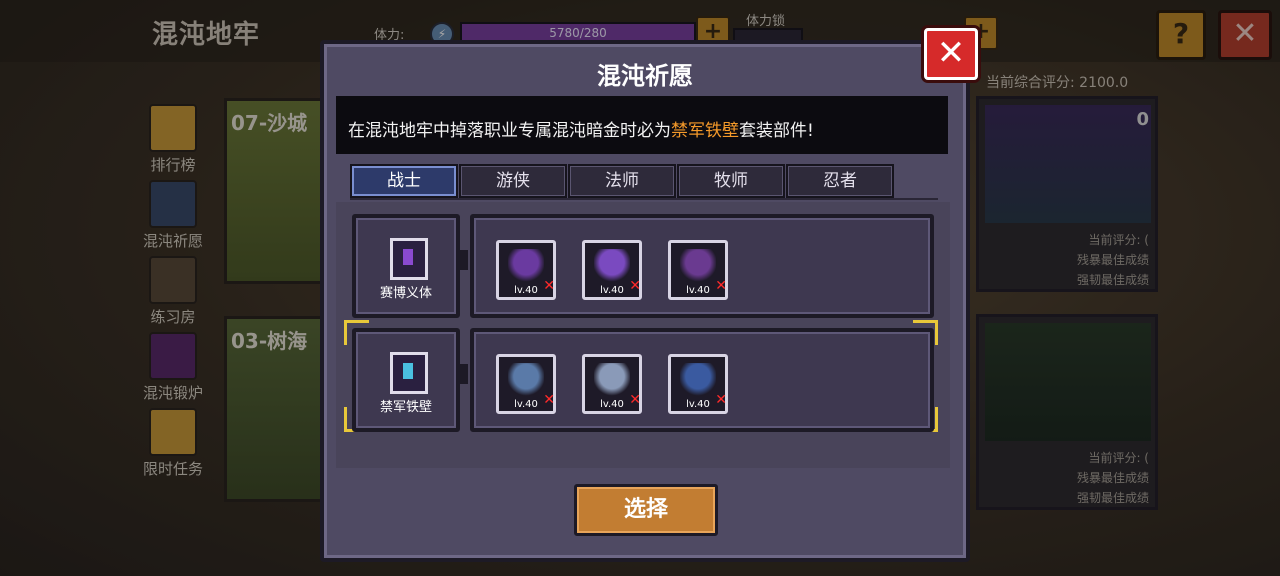  I want to click on select-button: 选择, so click(646, 510).